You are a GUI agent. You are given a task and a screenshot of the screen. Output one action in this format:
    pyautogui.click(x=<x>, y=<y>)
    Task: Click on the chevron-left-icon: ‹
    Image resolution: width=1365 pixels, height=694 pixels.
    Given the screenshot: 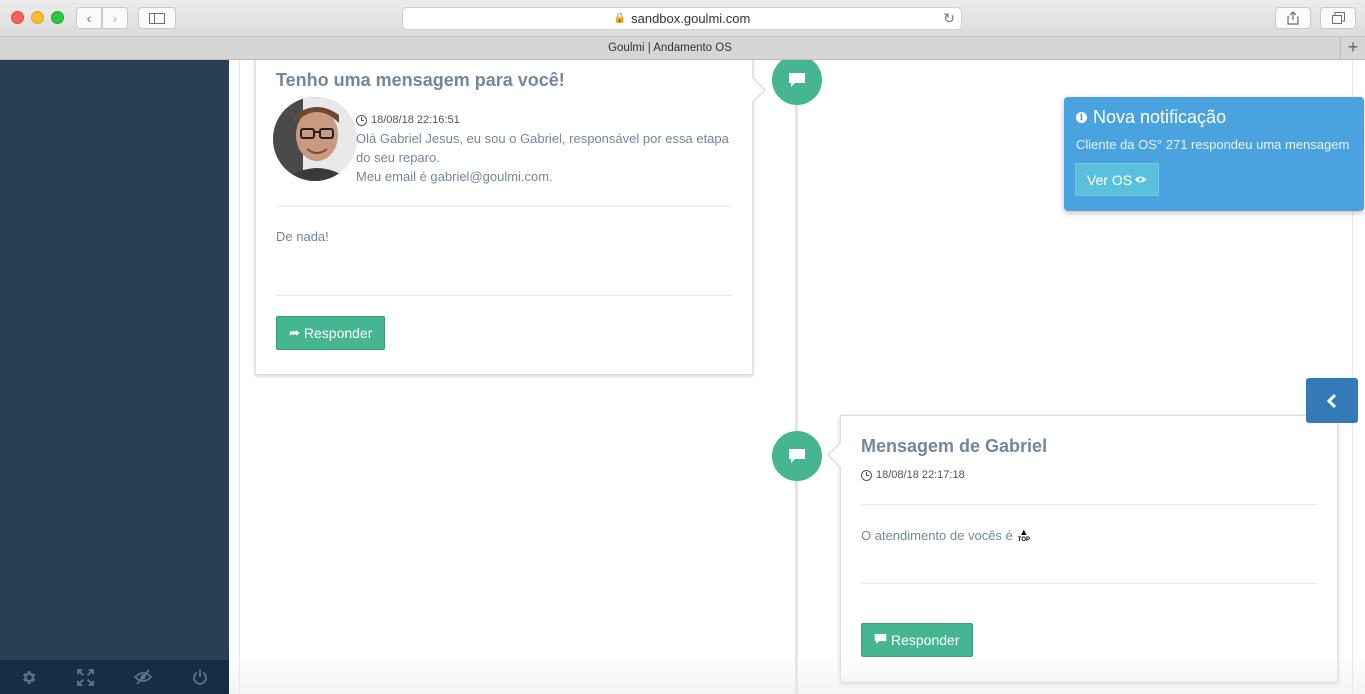 What is the action you would take?
    pyautogui.click(x=89, y=18)
    